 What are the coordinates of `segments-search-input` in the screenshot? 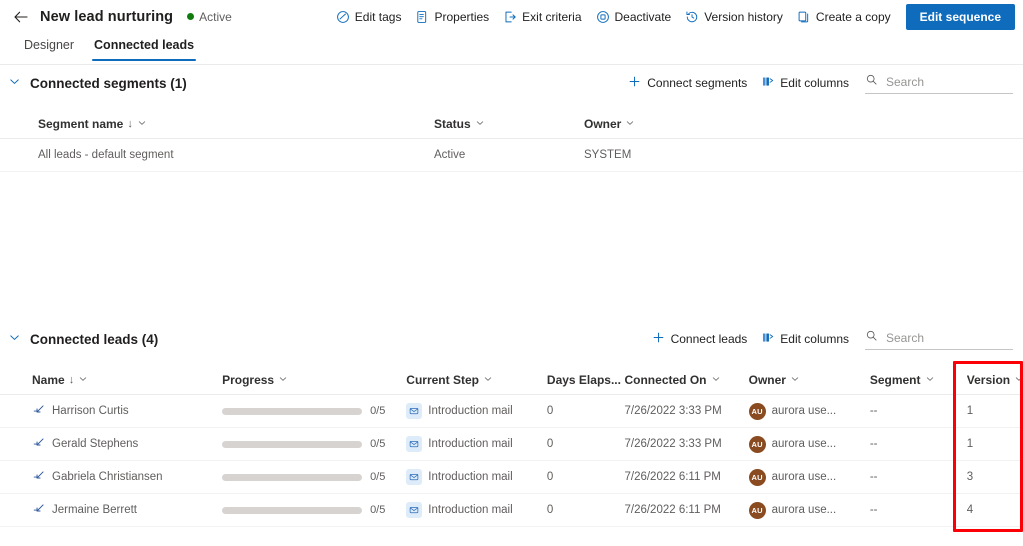 It's located at (939, 82).